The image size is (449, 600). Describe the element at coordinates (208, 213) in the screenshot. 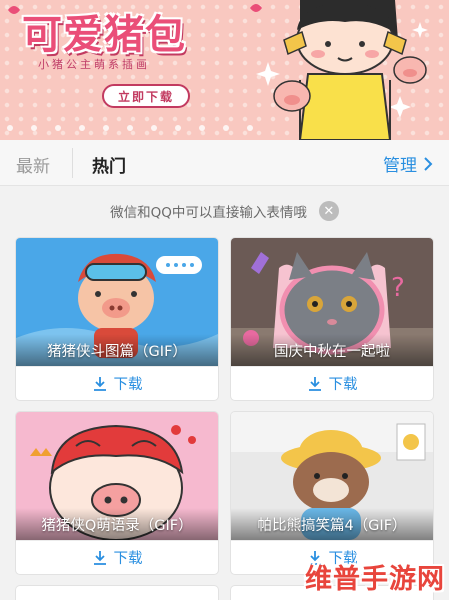

I see `notice-text: 微信和QQ中可以直接输入表情哦` at that location.